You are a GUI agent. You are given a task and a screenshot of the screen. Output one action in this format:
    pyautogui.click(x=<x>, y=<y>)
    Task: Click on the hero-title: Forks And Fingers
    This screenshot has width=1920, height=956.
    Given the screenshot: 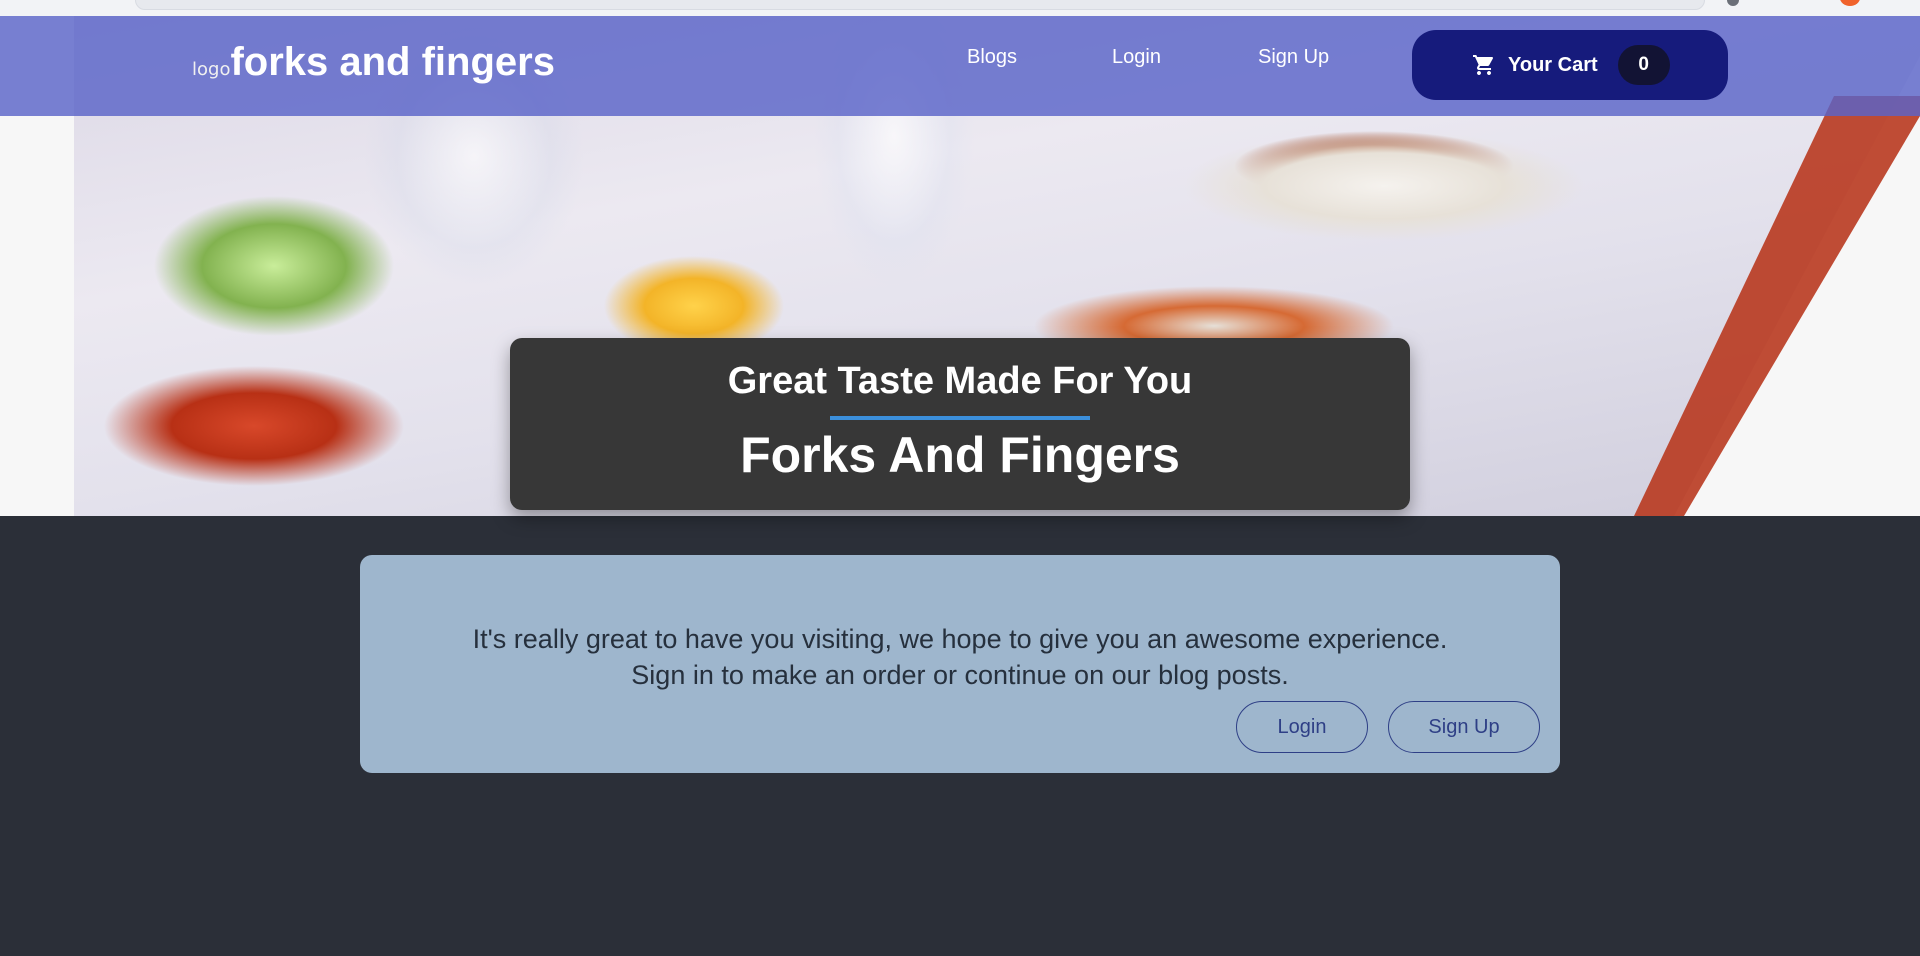 What is the action you would take?
    pyautogui.click(x=960, y=455)
    